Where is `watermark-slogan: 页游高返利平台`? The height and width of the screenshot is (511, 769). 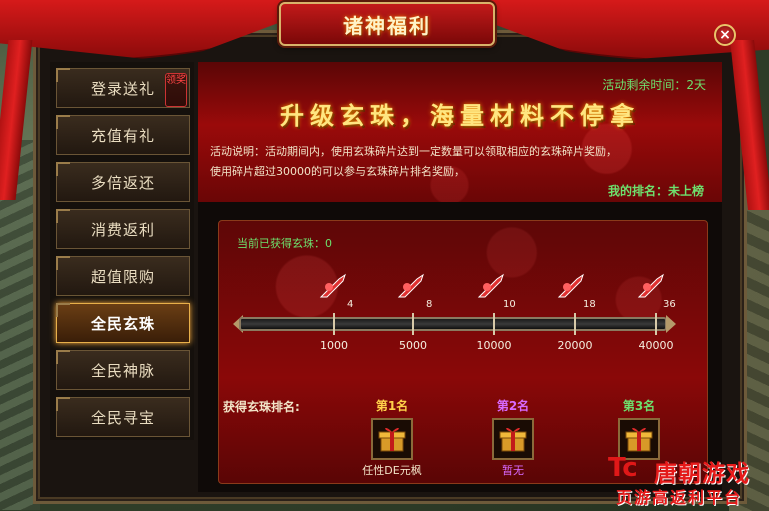 watermark-slogan: 页游高返利平台 is located at coordinates (679, 497).